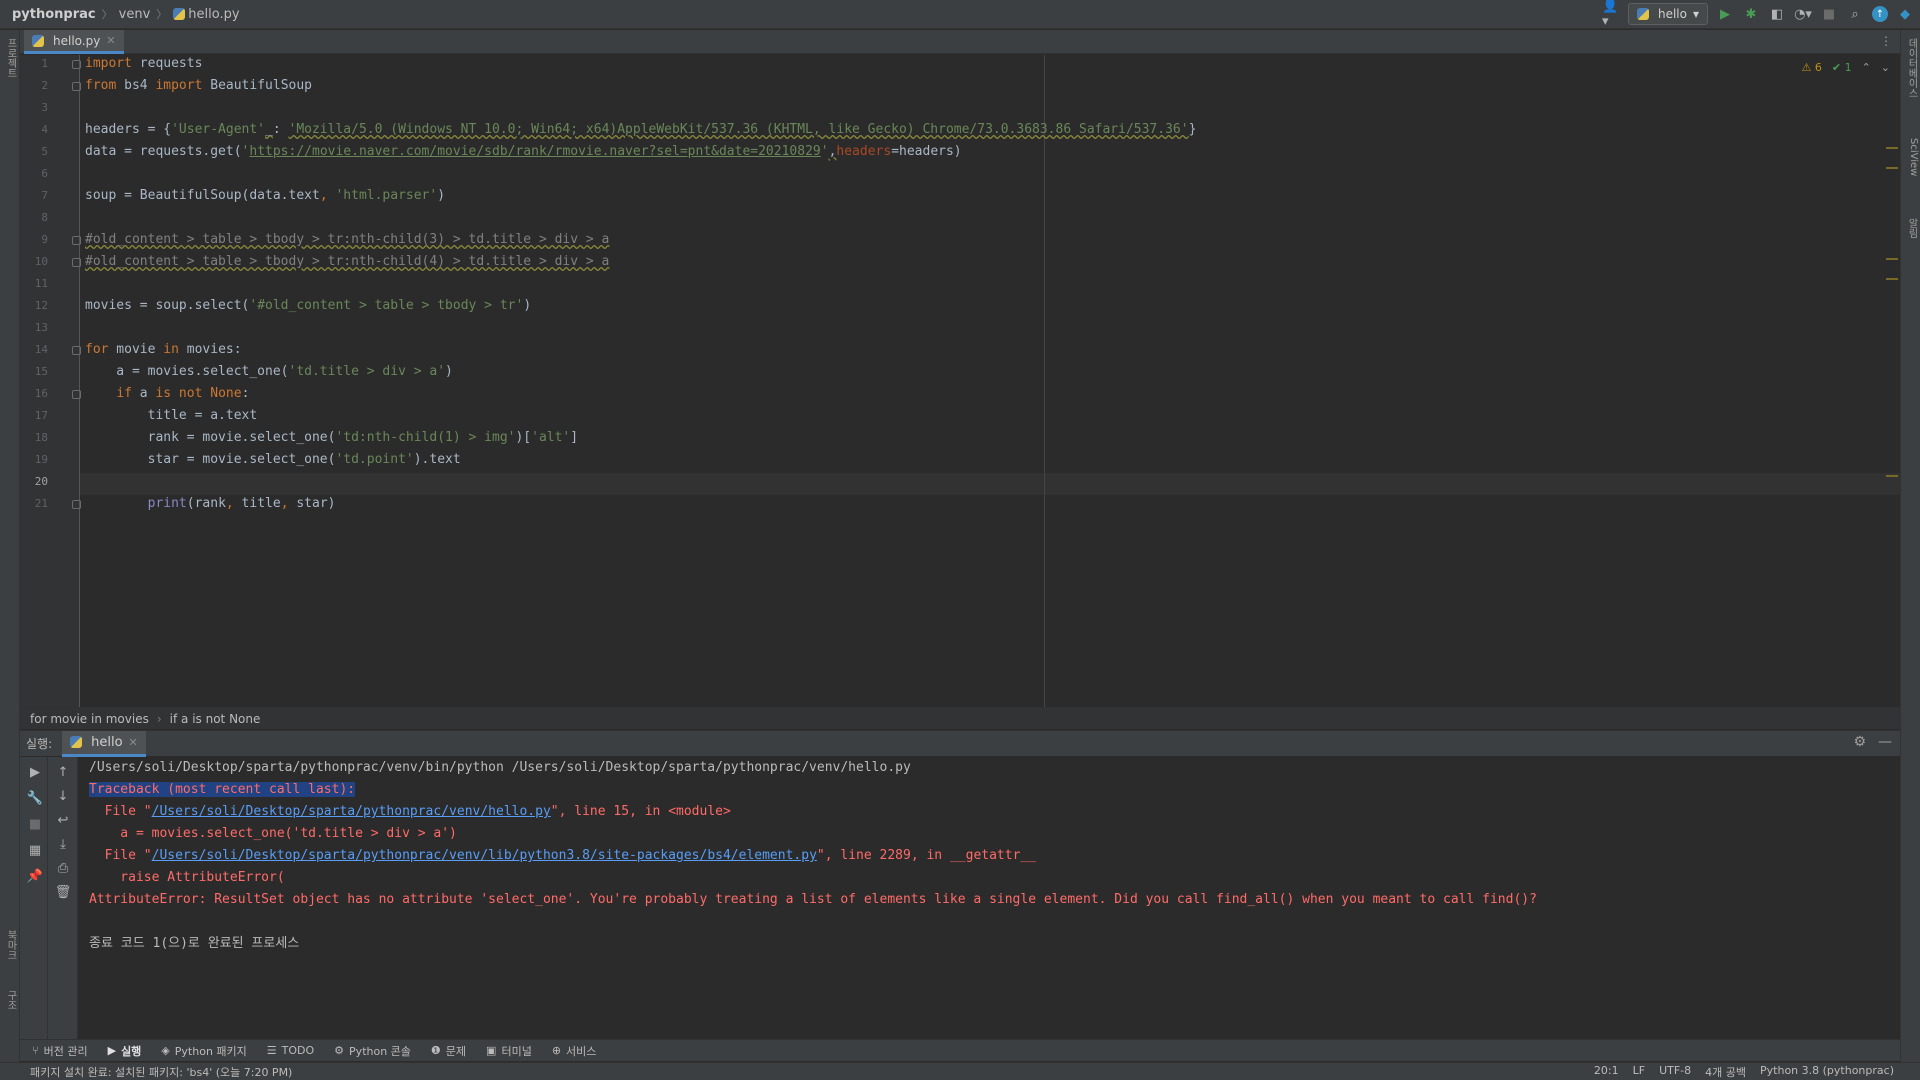 The width and height of the screenshot is (1920, 1080). I want to click on tool-button-problems: ❶ 문제, so click(448, 1051).